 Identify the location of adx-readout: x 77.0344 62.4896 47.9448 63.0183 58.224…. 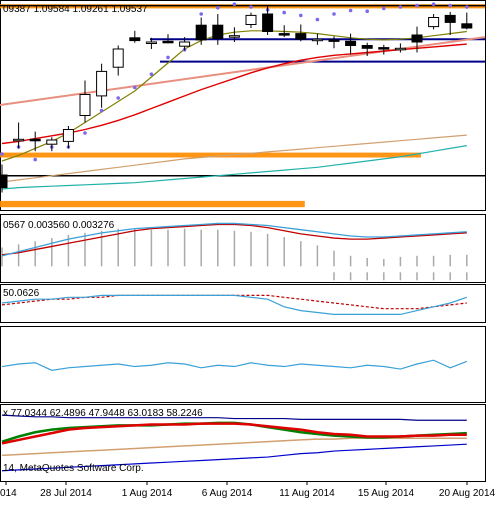
(103, 413).